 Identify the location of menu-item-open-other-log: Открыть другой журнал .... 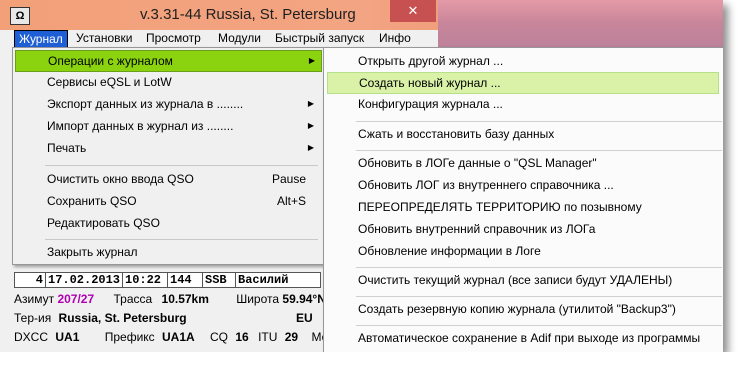
(522, 61).